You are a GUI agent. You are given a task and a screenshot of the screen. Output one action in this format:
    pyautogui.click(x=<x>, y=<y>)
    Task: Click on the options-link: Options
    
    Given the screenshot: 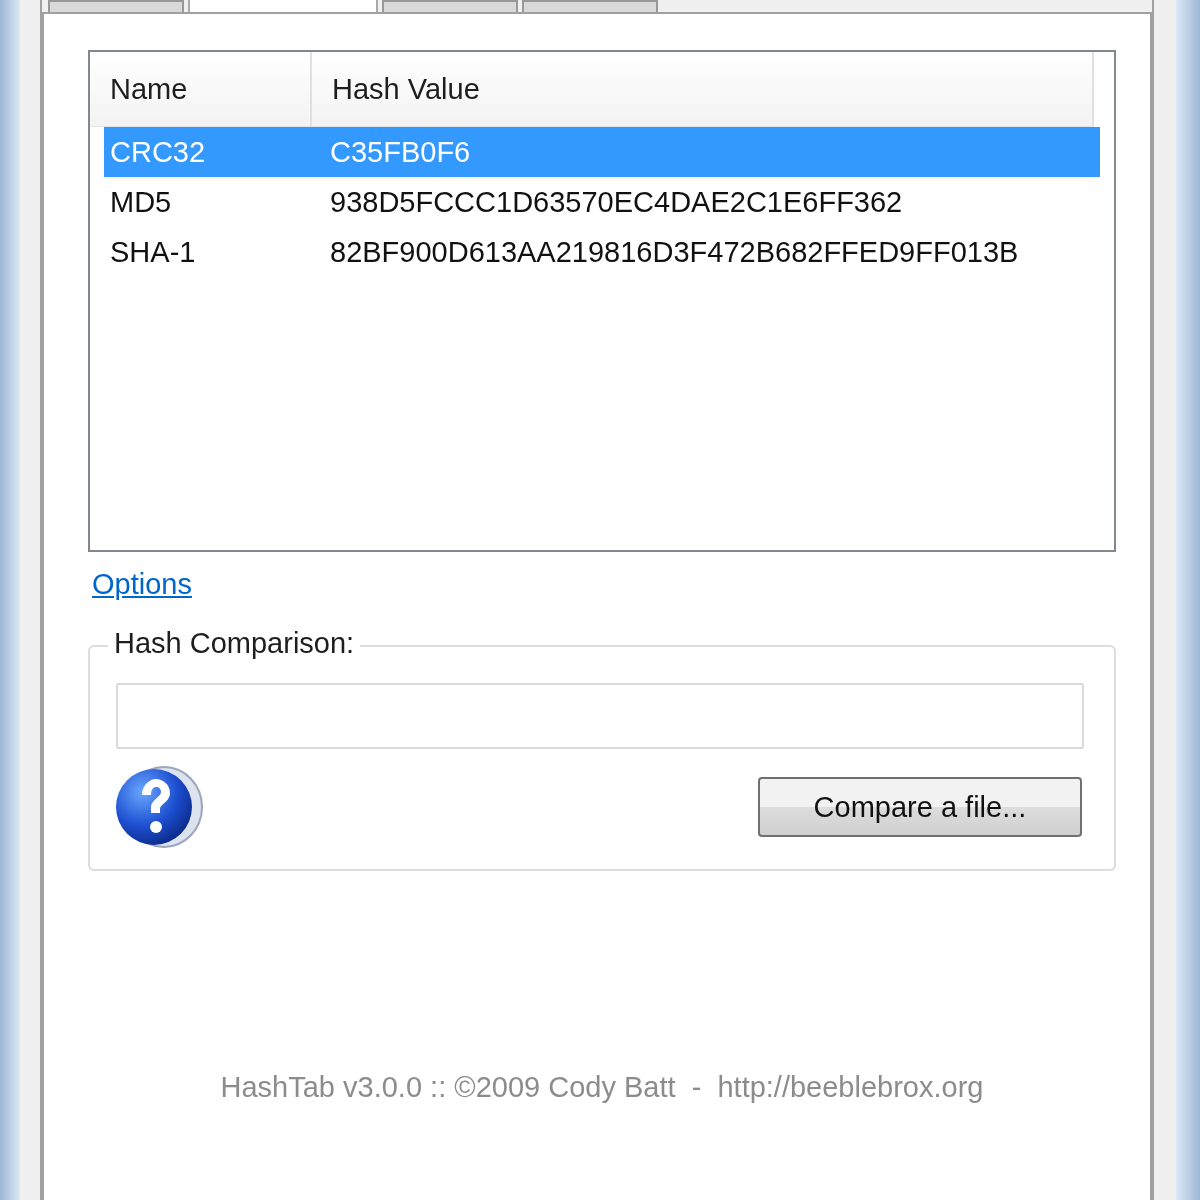 What is the action you would take?
    pyautogui.click(x=142, y=584)
    